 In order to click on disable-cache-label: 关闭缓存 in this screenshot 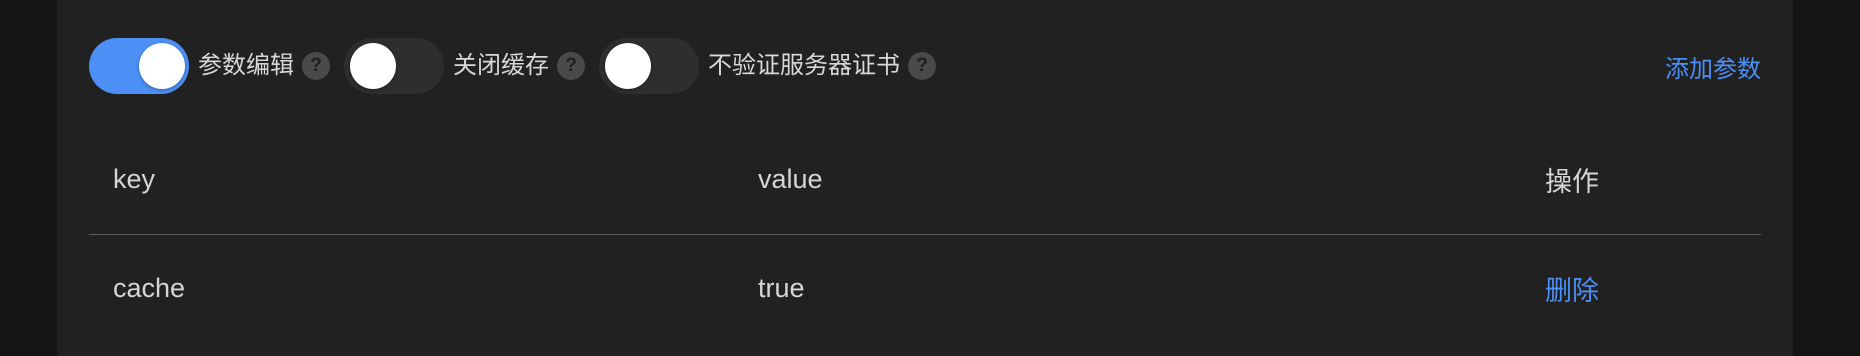, I will do `click(501, 65)`.